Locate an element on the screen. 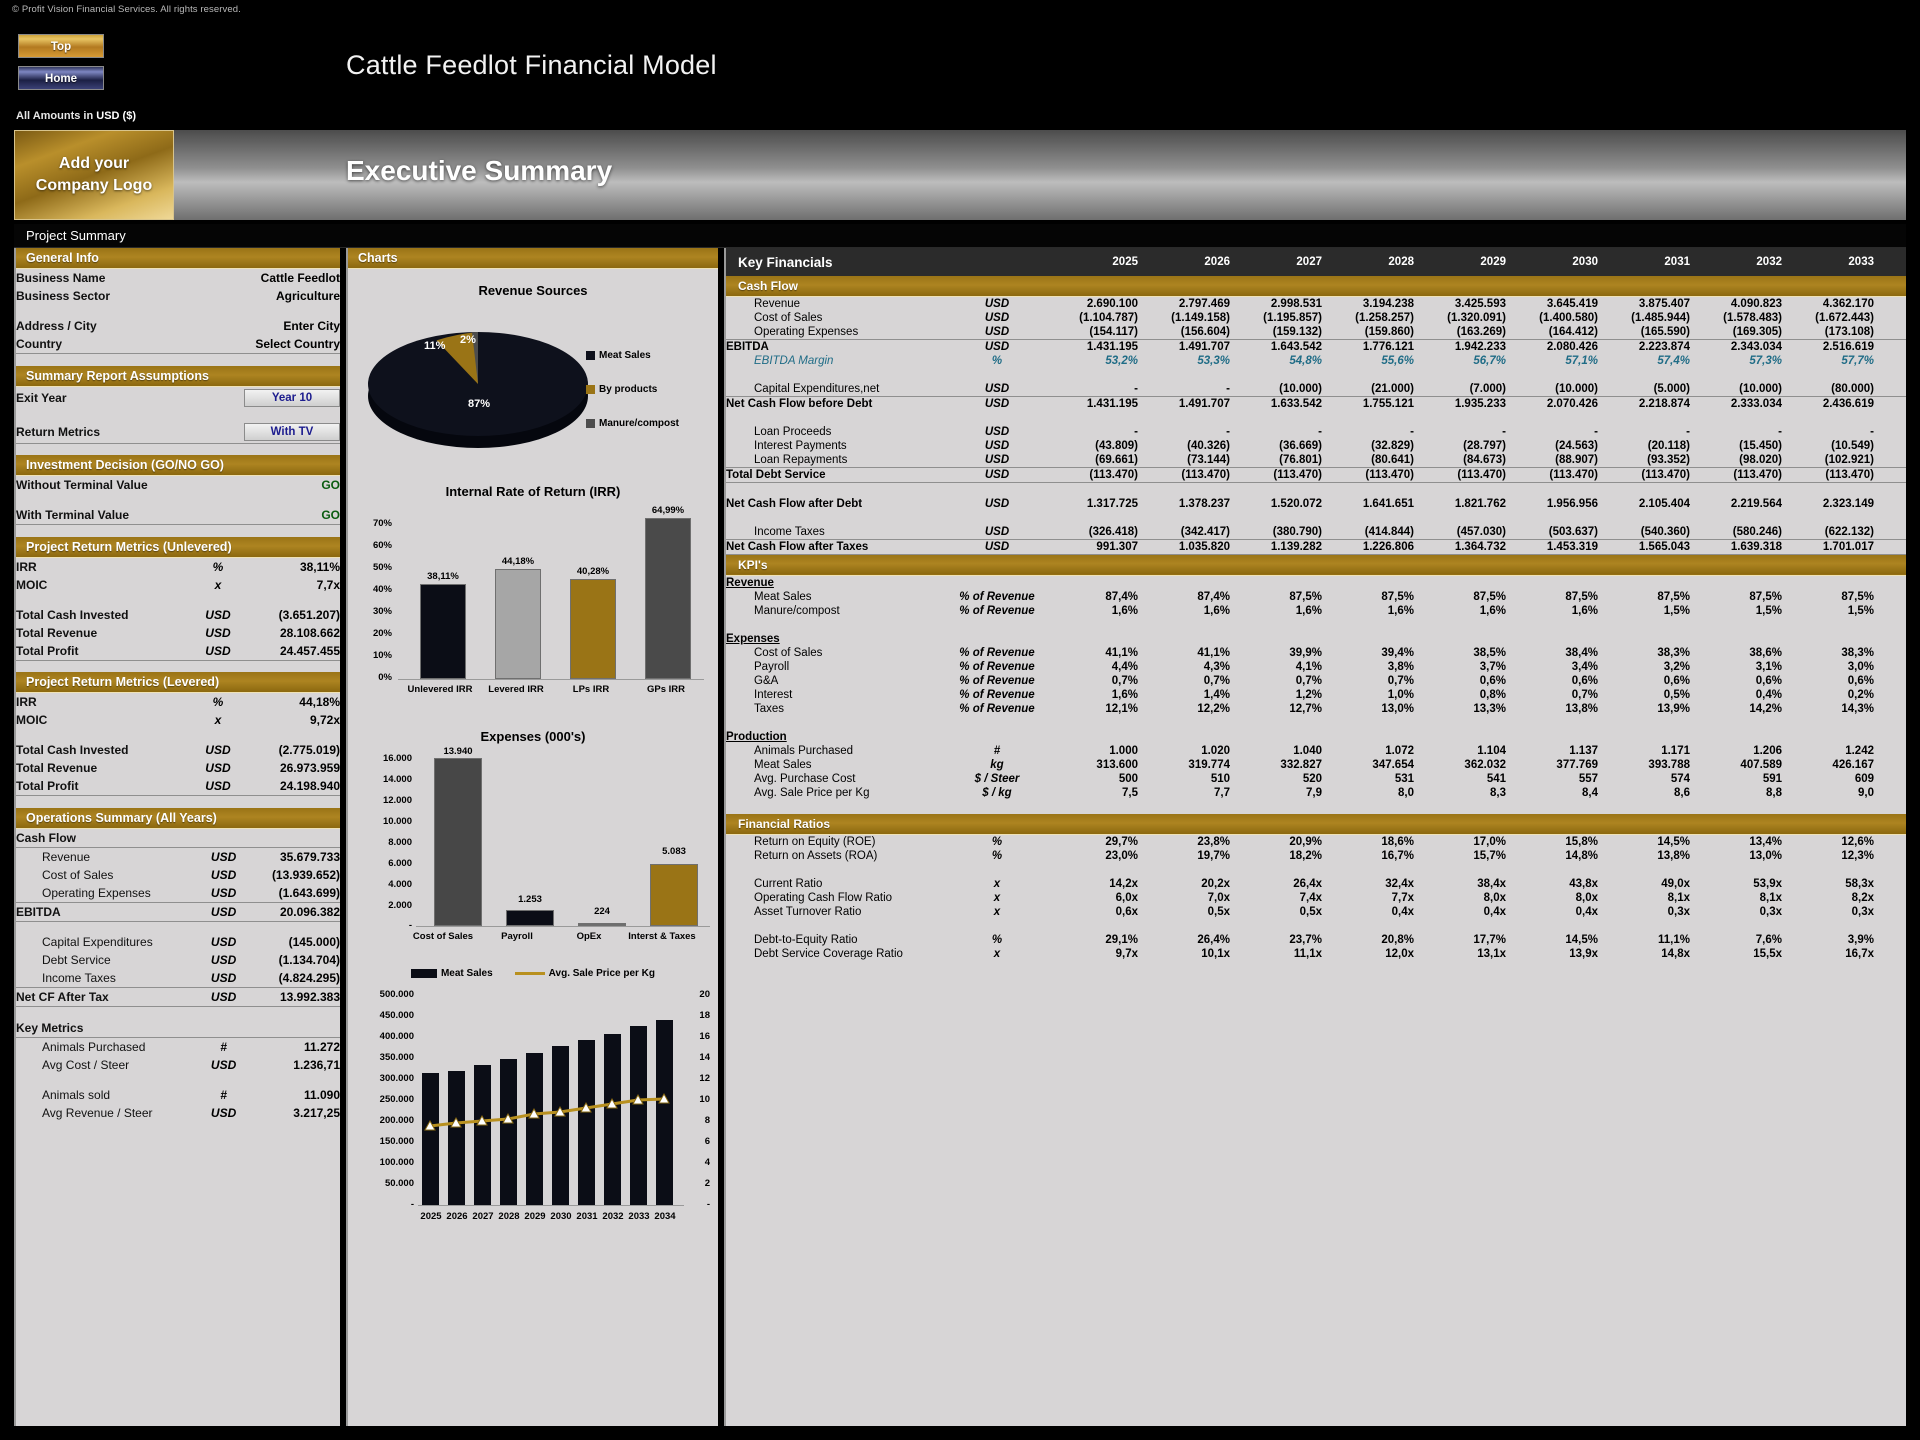  cell-2030: (503.637) is located at coordinates (1552, 532).